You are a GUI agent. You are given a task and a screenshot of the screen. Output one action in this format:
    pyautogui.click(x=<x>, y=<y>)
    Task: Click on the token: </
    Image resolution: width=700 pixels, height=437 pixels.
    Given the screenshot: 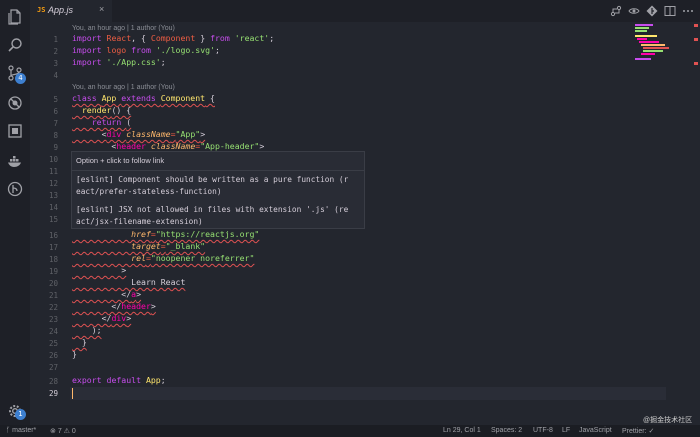 What is the action you would take?
    pyautogui.click(x=102, y=294)
    